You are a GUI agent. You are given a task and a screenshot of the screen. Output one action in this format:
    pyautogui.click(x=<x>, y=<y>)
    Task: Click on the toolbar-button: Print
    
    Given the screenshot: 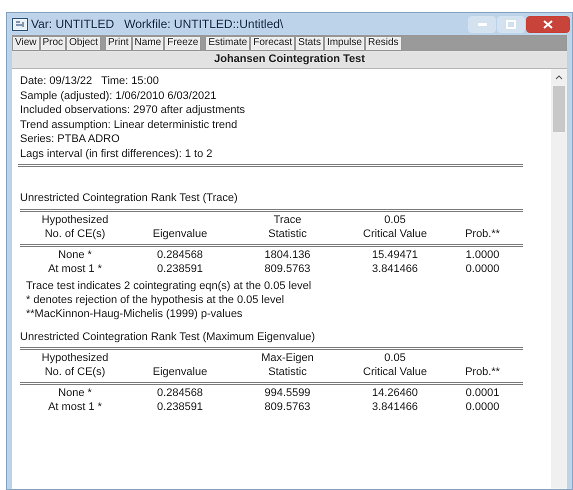 What is the action you would take?
    pyautogui.click(x=118, y=43)
    